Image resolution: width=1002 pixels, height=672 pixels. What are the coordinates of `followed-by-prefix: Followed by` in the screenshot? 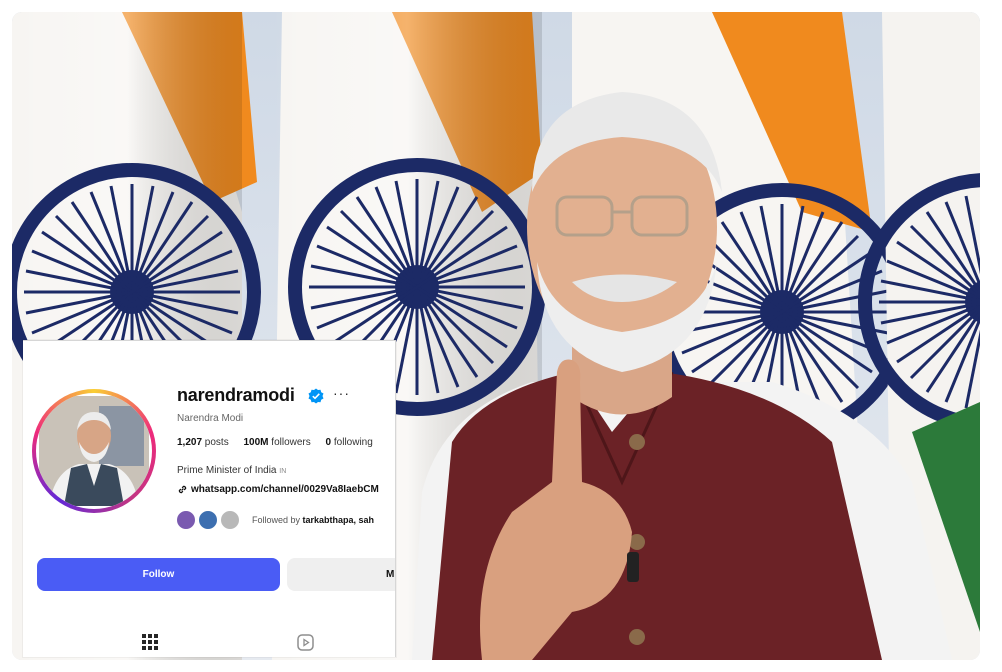 It's located at (277, 520).